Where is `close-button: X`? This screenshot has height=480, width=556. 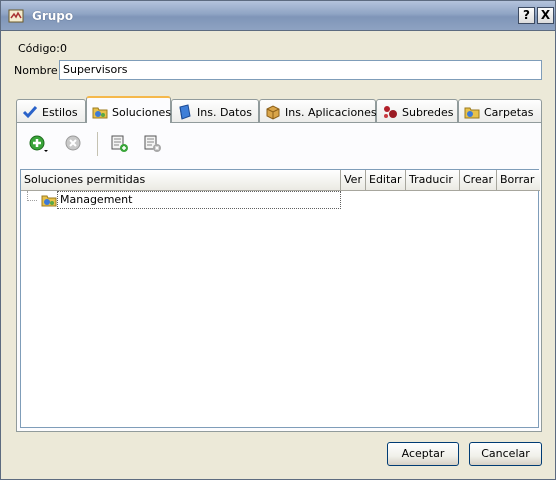 close-button: X is located at coordinates (545, 15).